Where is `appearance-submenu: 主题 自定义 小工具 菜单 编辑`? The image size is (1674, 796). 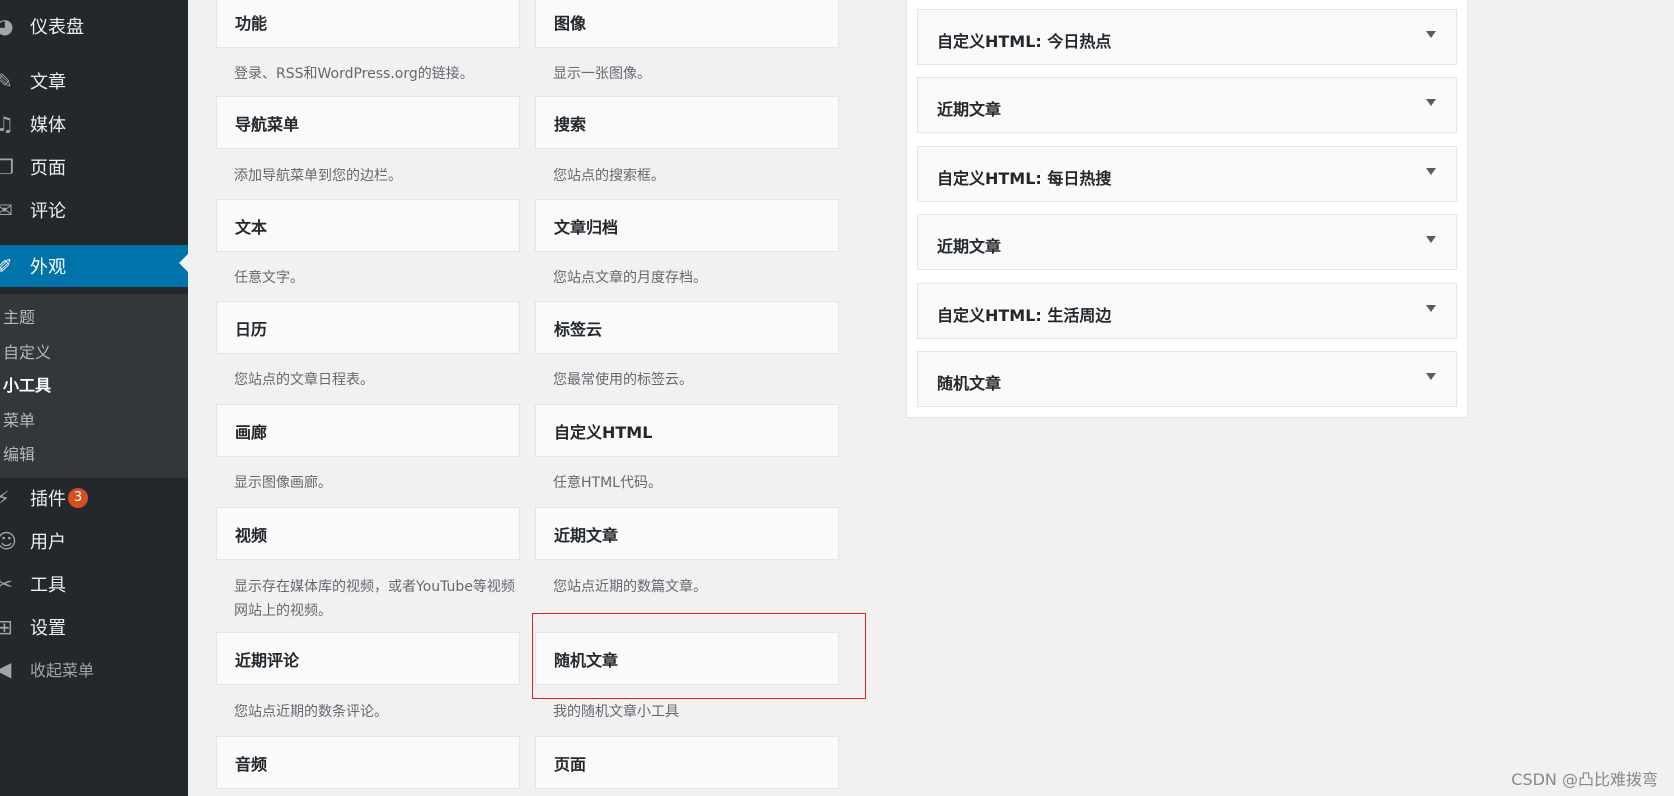 appearance-submenu: 主题 自定义 小工具 菜单 编辑 is located at coordinates (94, 386).